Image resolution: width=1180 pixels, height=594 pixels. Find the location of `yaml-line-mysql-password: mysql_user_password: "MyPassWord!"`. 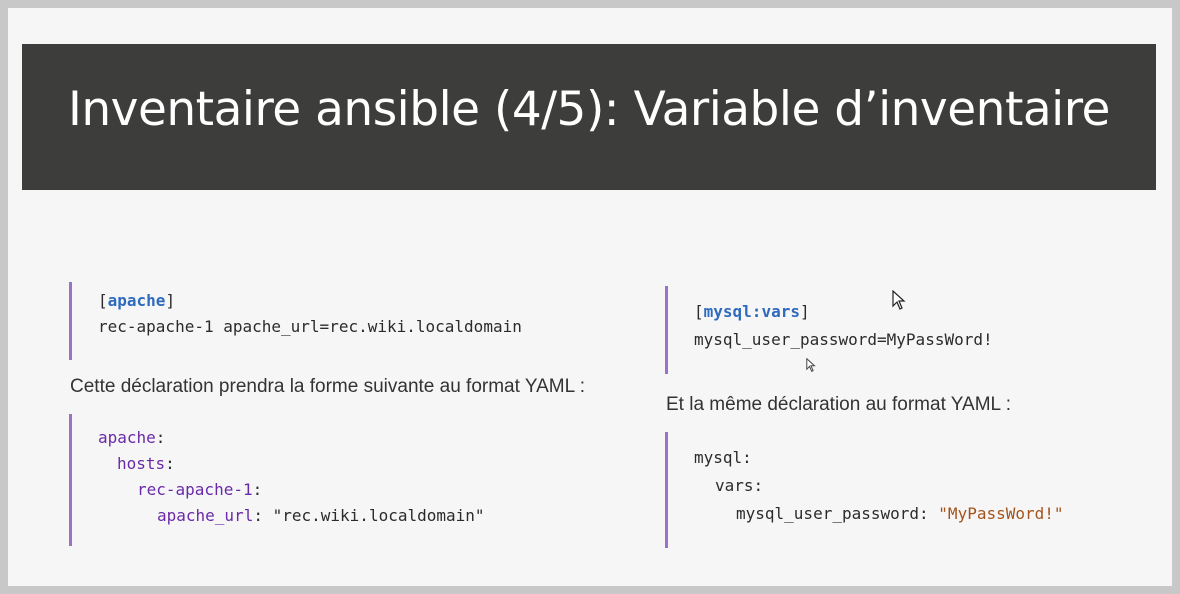

yaml-line-mysql-password: mysql_user_password: "MyPassWord!" is located at coordinates (900, 513).